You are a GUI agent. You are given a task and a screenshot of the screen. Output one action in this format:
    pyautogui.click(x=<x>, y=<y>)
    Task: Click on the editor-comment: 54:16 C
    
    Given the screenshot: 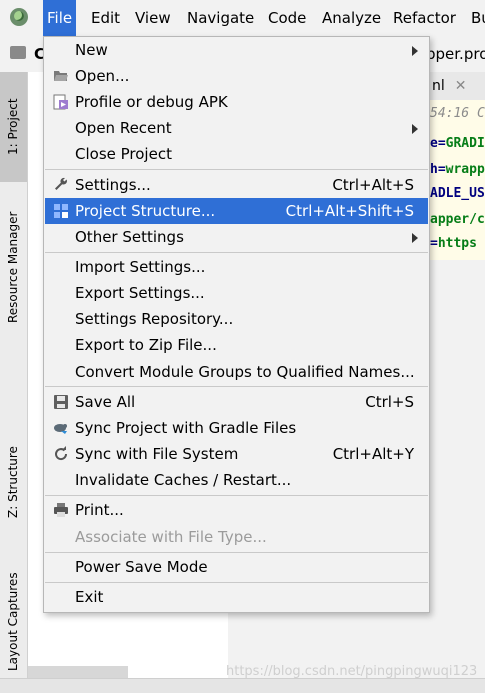 What is the action you would take?
    pyautogui.click(x=457, y=113)
    